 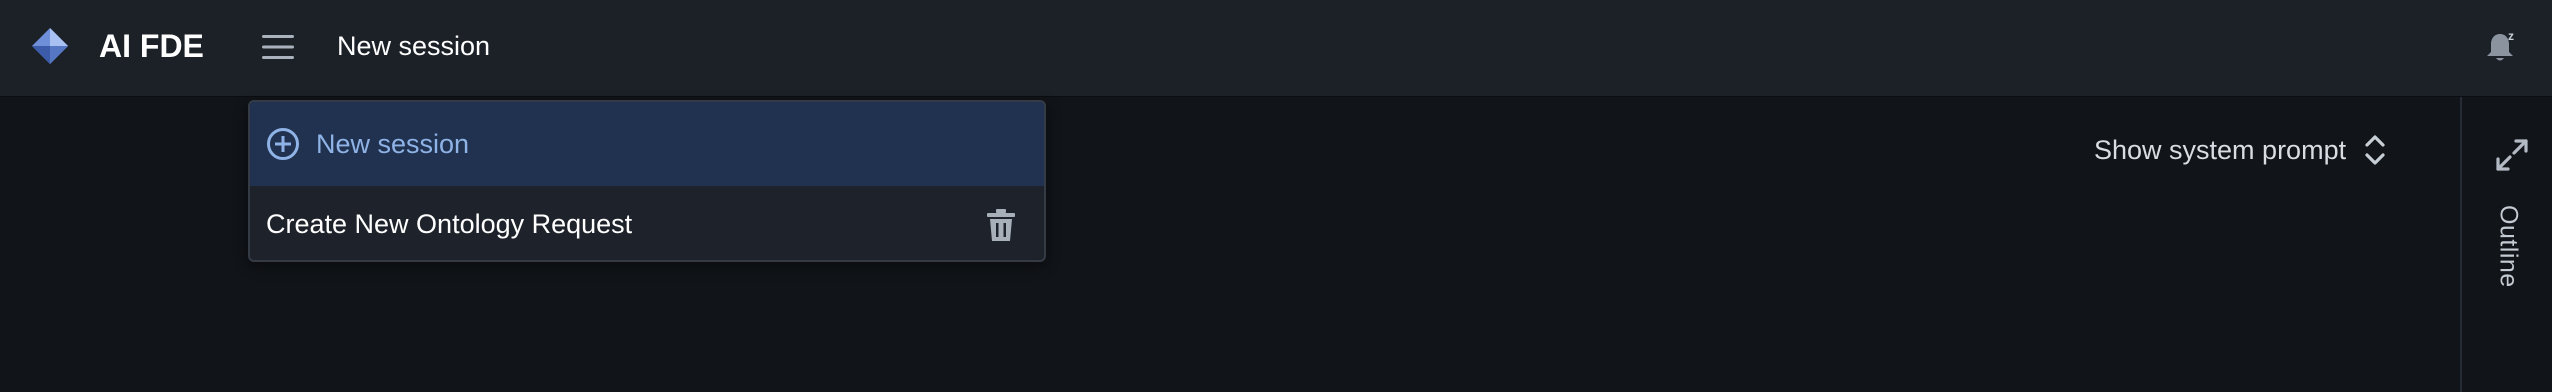 I want to click on new-session-button: New session, so click(x=647, y=144).